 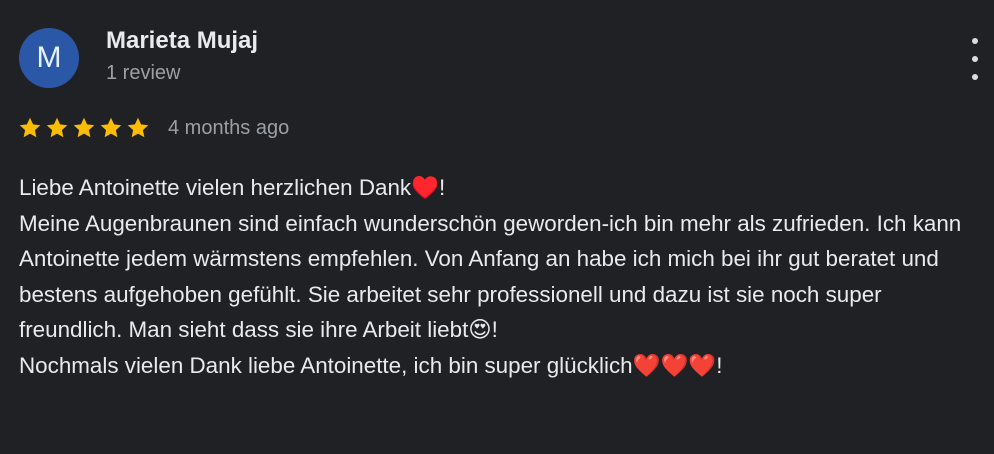 What do you see at coordinates (153, 128) in the screenshot?
I see `rating-row: 4 months ago` at bounding box center [153, 128].